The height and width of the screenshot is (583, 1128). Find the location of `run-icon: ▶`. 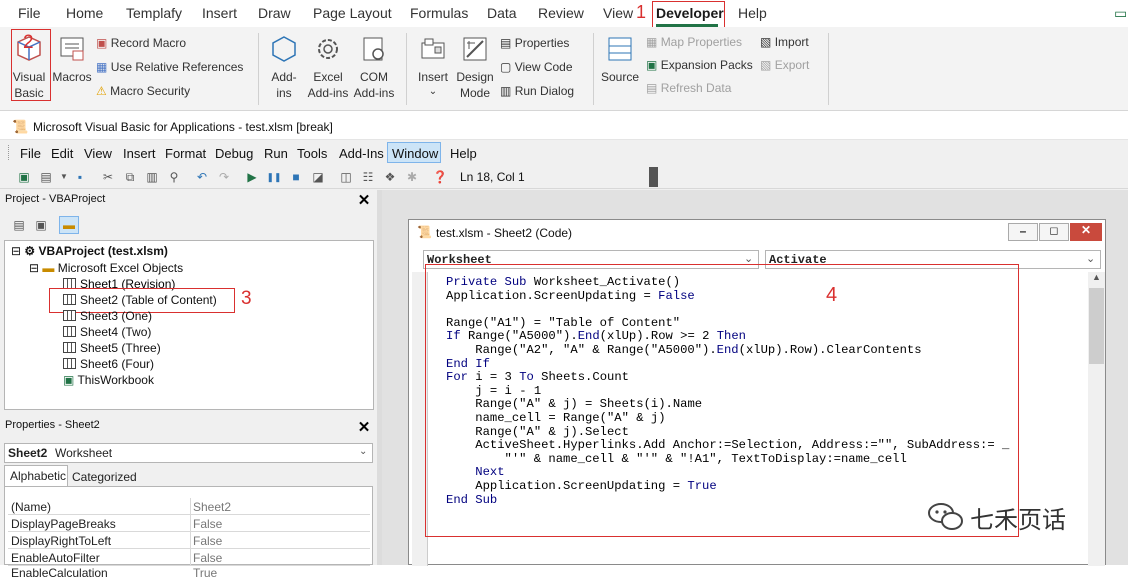

run-icon: ▶ is located at coordinates (252, 177).